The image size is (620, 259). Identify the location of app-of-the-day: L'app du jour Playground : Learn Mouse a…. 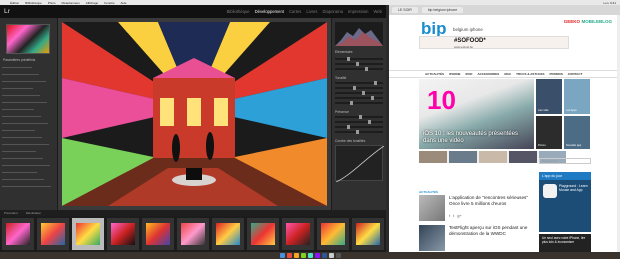
(565, 202).